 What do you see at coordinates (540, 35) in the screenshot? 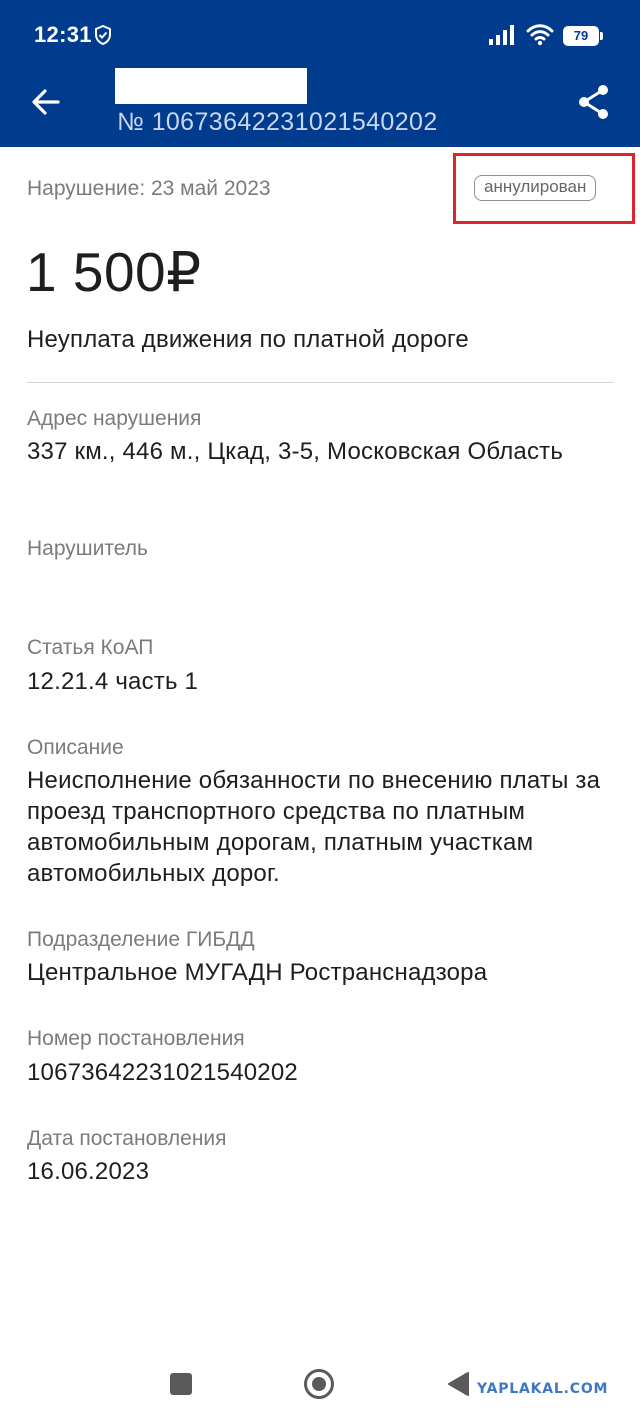
I see `wifi-icon` at bounding box center [540, 35].